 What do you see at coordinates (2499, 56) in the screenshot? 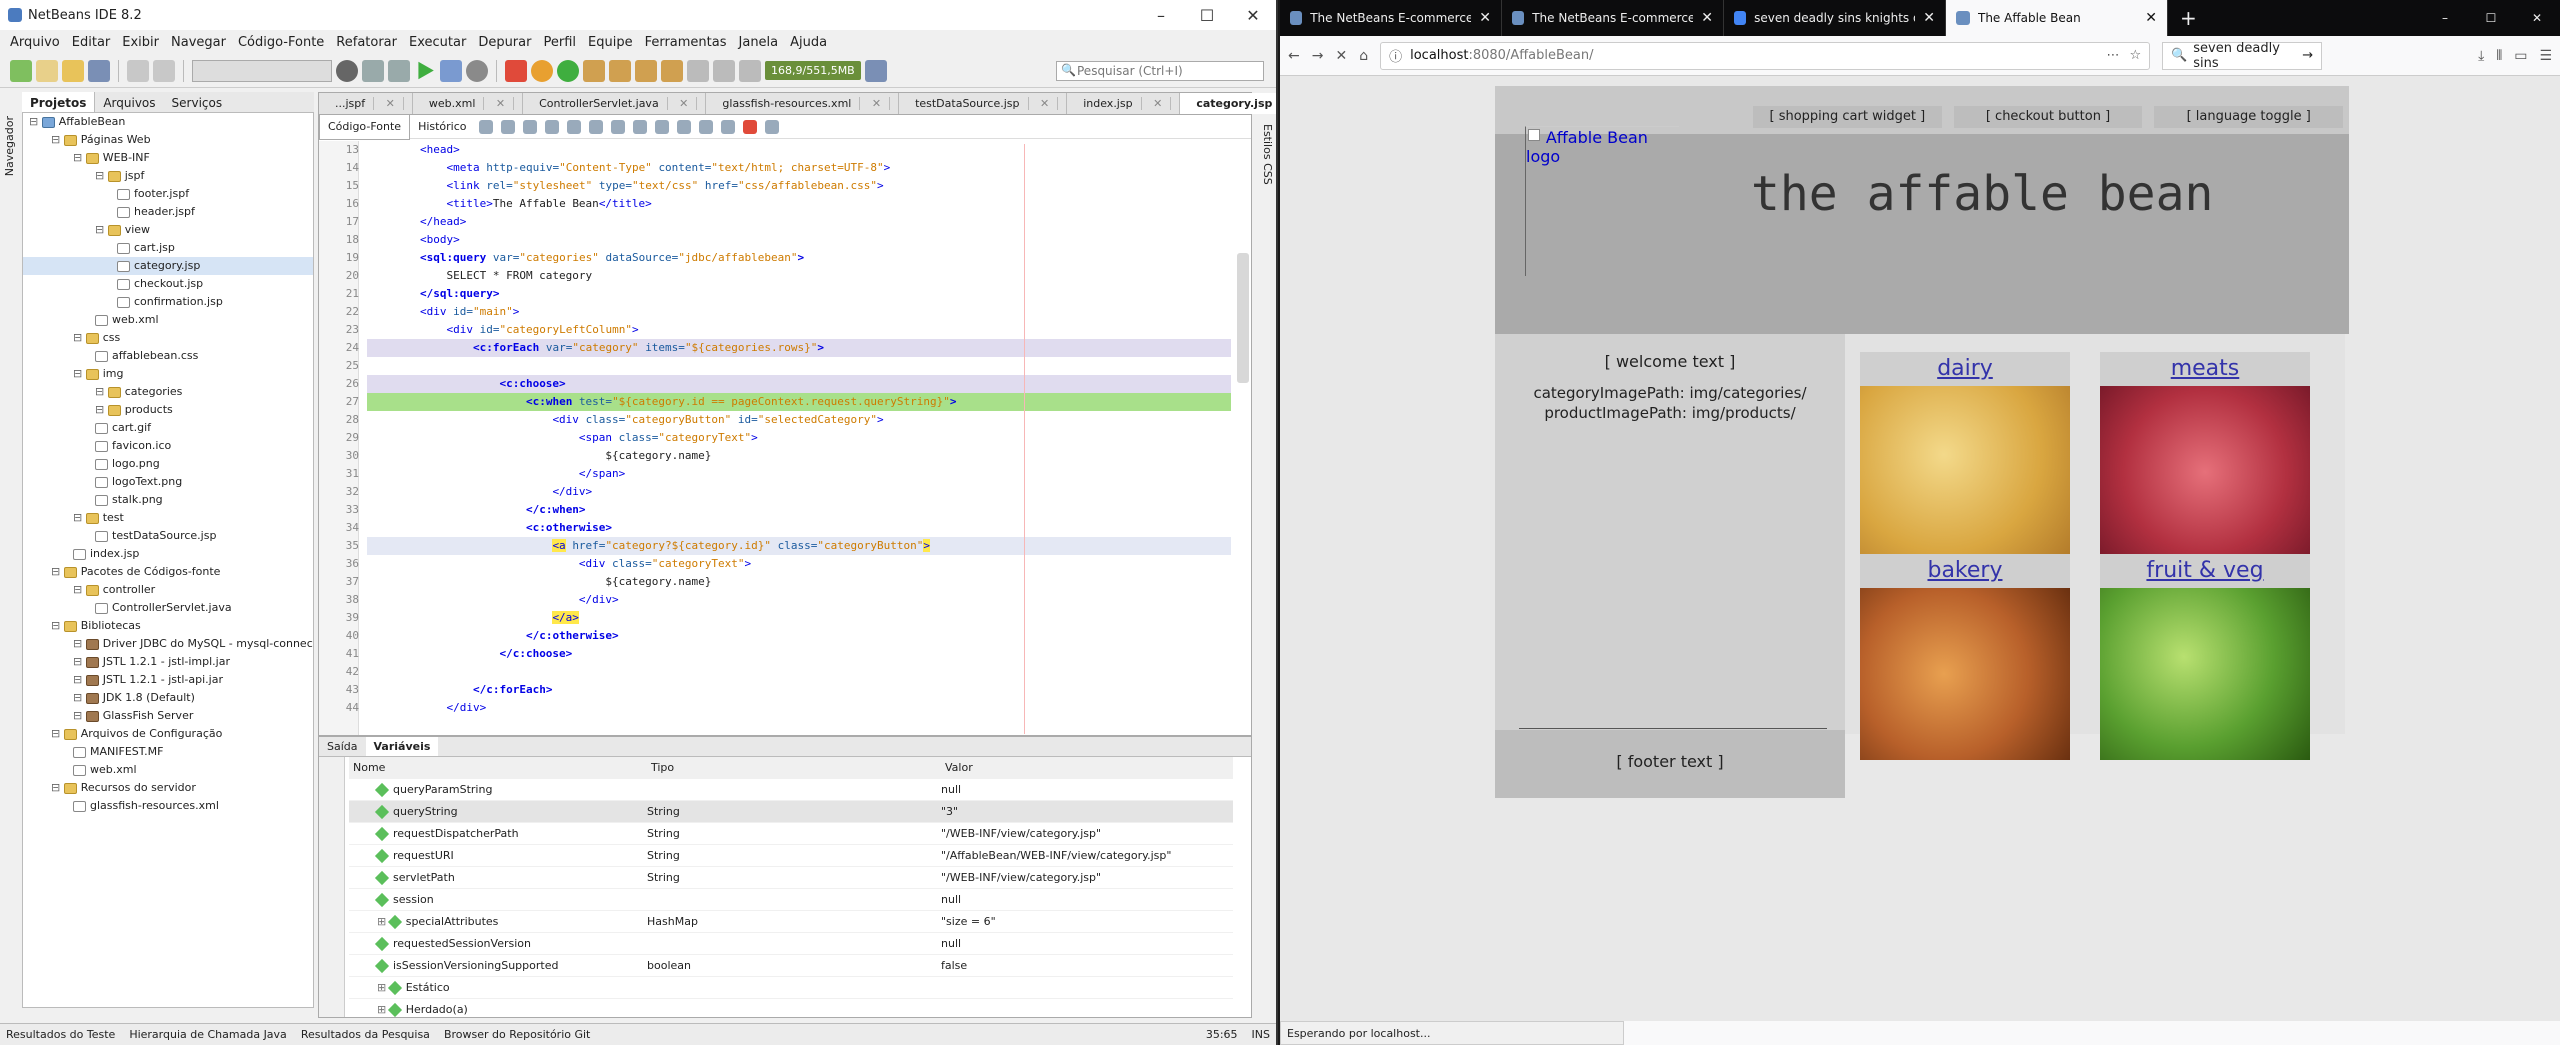
I see `library-icon: ⫴` at bounding box center [2499, 56].